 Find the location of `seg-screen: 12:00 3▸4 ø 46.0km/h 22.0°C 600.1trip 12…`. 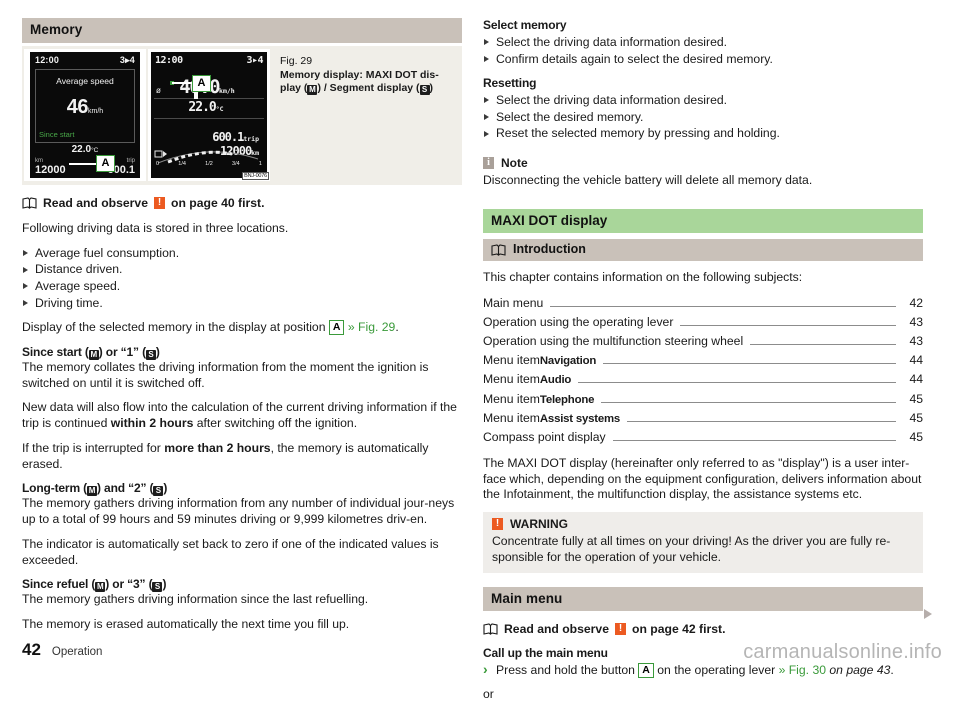

seg-screen: 12:00 3▸4 ø 46.0km/h 22.0°C 600.1trip 12… is located at coordinates (209, 114).